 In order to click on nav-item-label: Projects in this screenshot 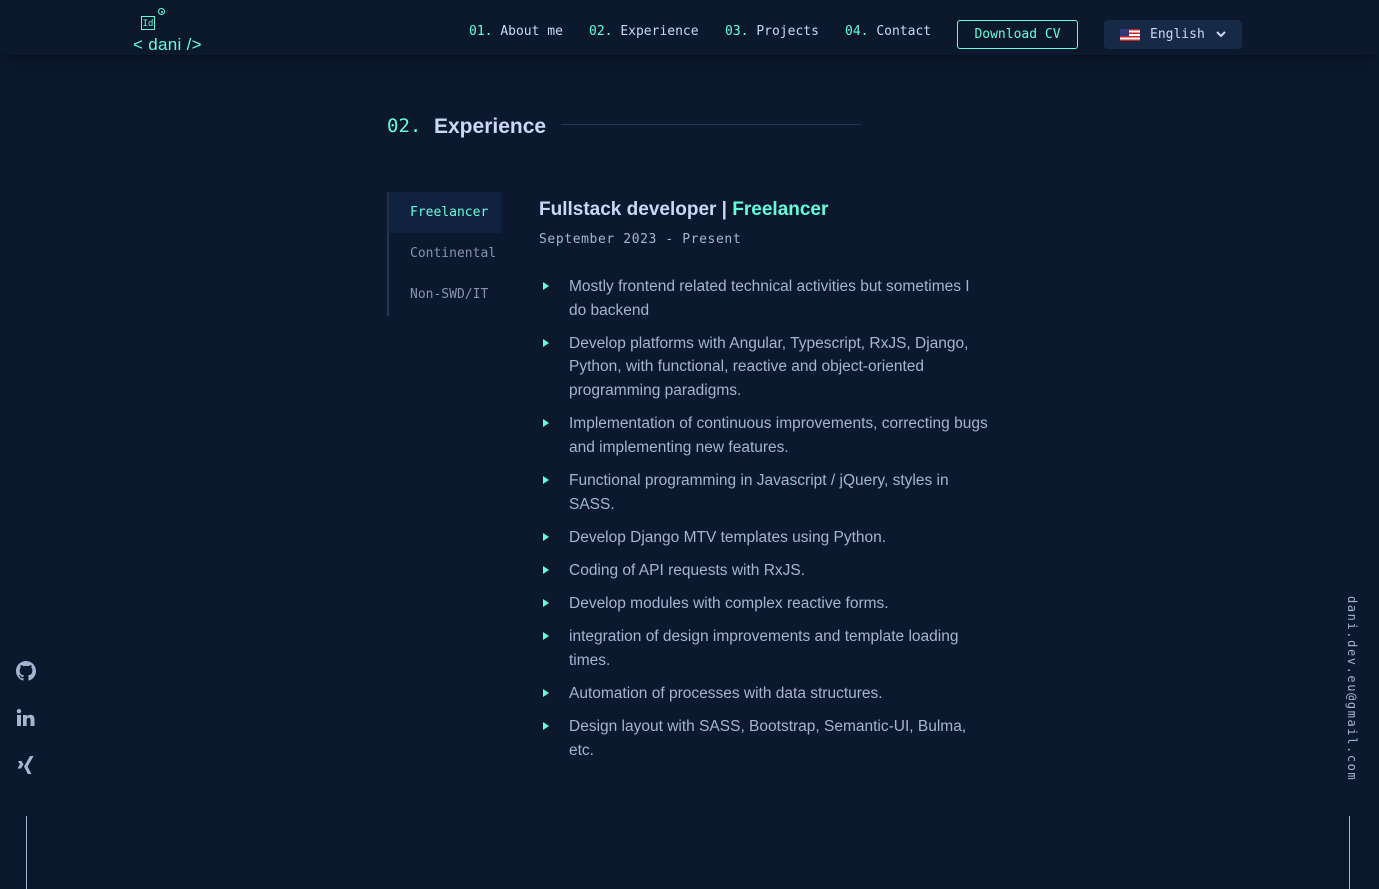, I will do `click(787, 31)`.